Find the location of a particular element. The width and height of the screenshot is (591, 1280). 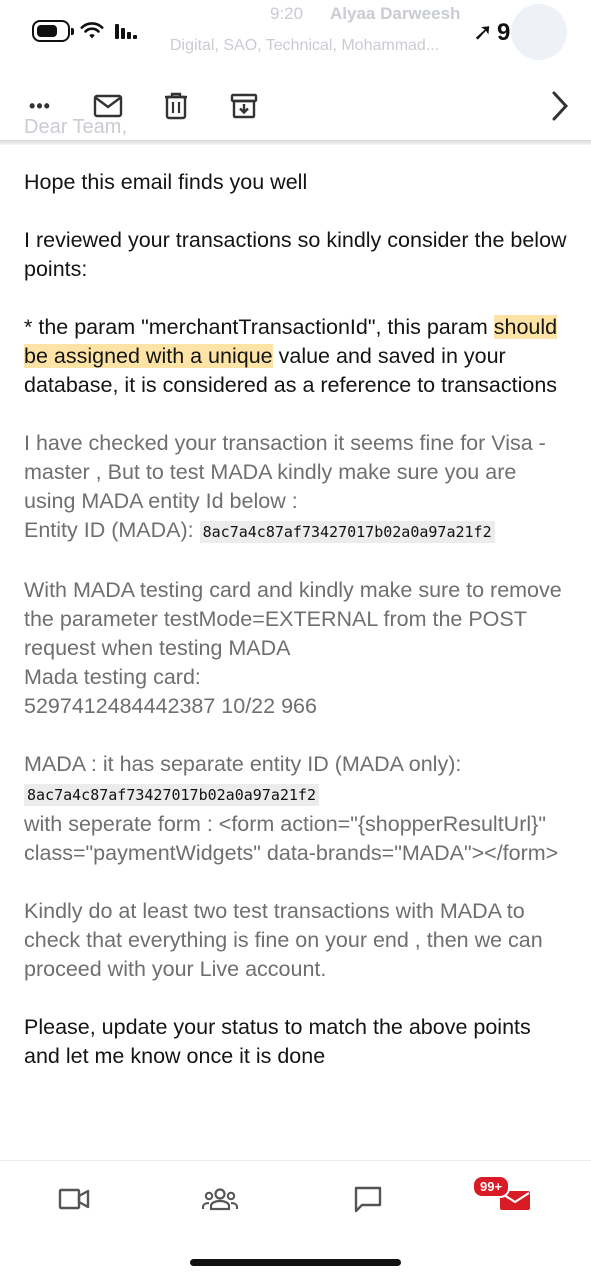

cellular-signal-icon is located at coordinates (126, 31).